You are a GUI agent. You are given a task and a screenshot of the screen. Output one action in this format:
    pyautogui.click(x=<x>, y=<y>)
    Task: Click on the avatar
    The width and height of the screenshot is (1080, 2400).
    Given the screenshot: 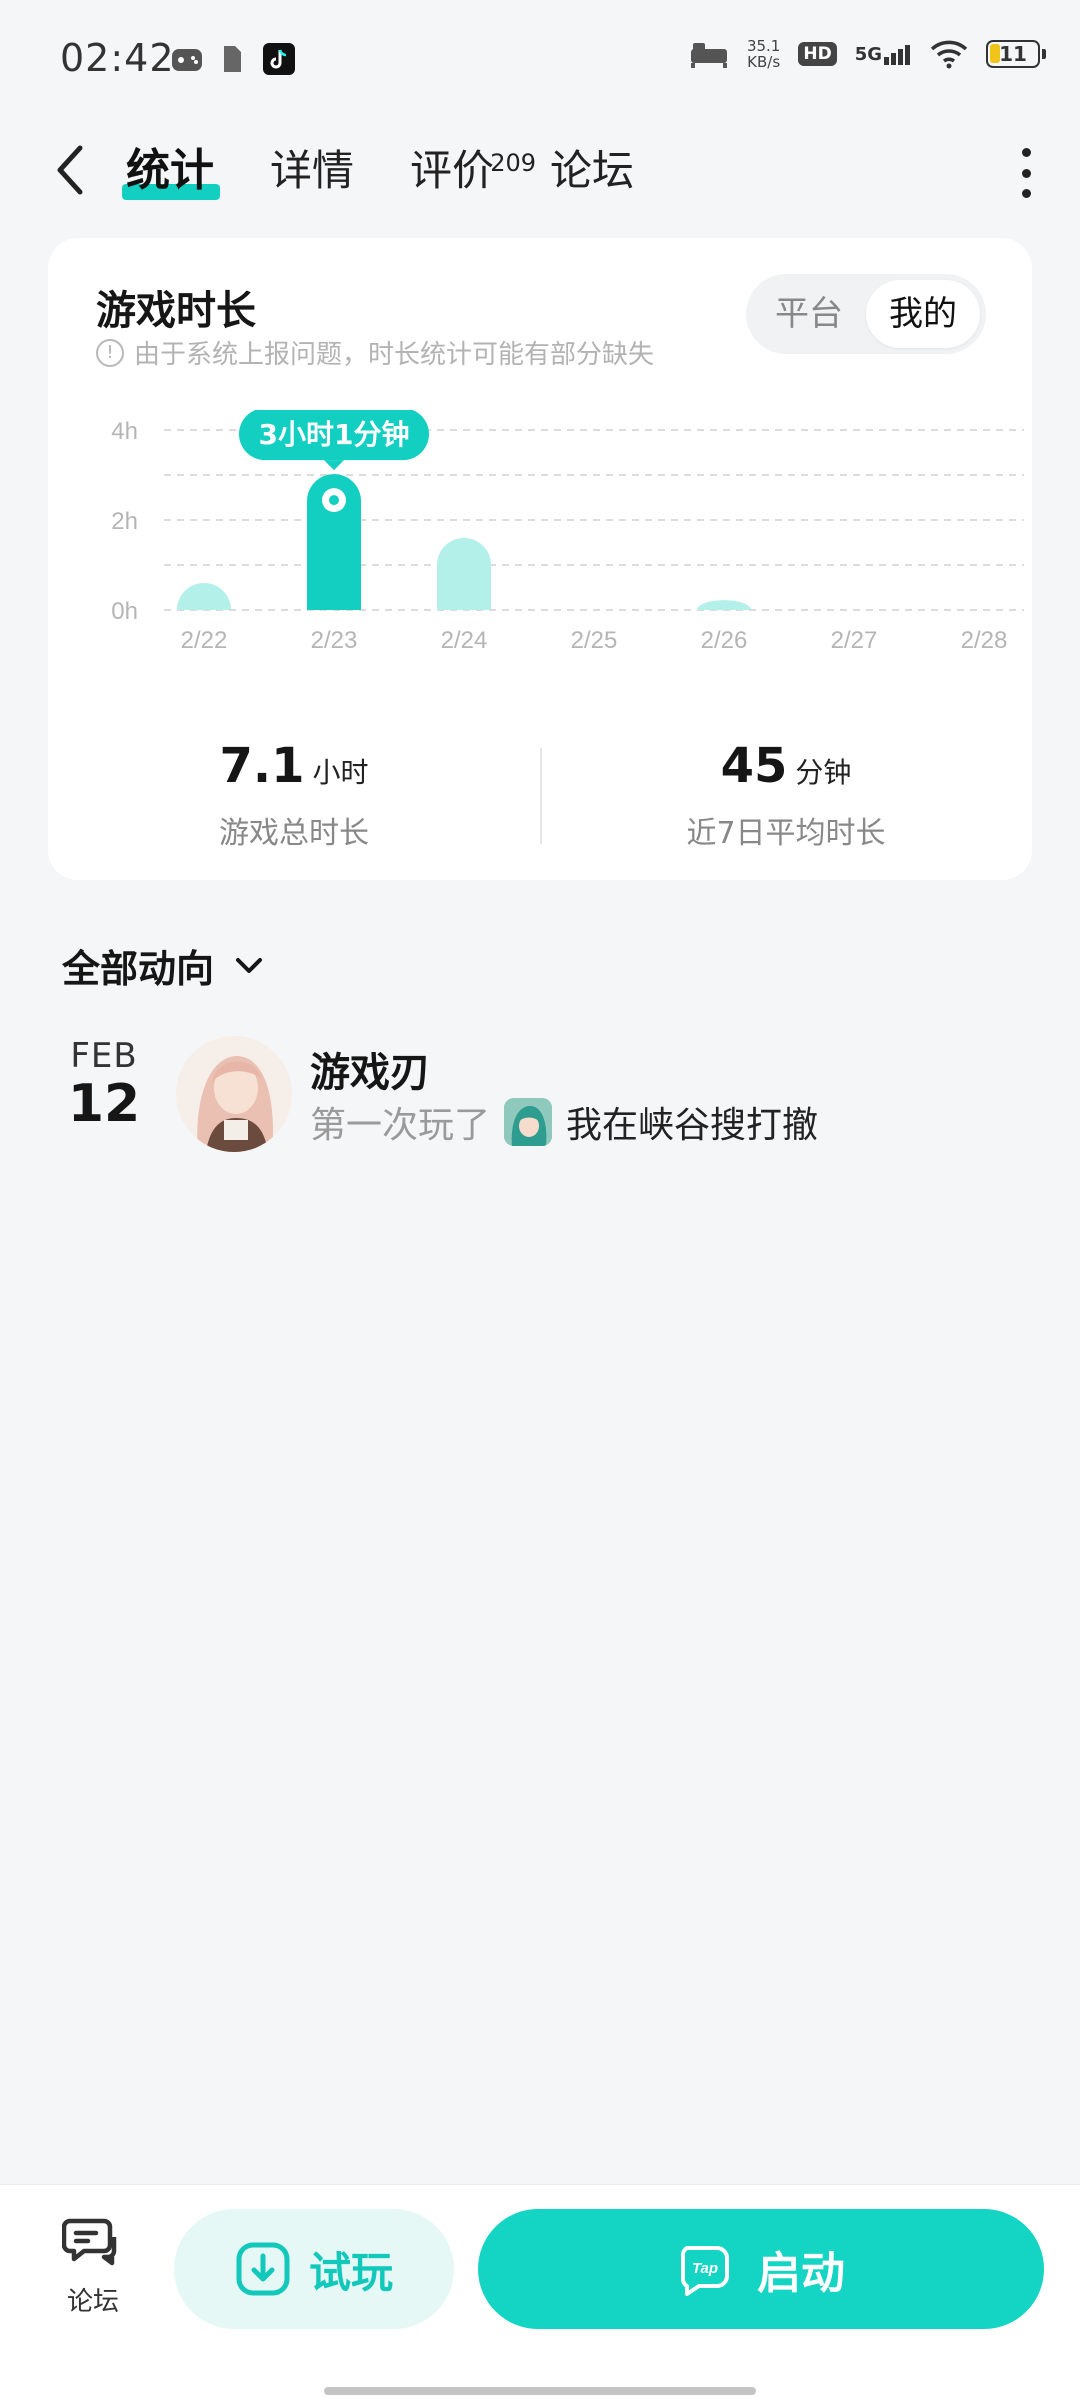 What is the action you would take?
    pyautogui.click(x=234, y=1094)
    